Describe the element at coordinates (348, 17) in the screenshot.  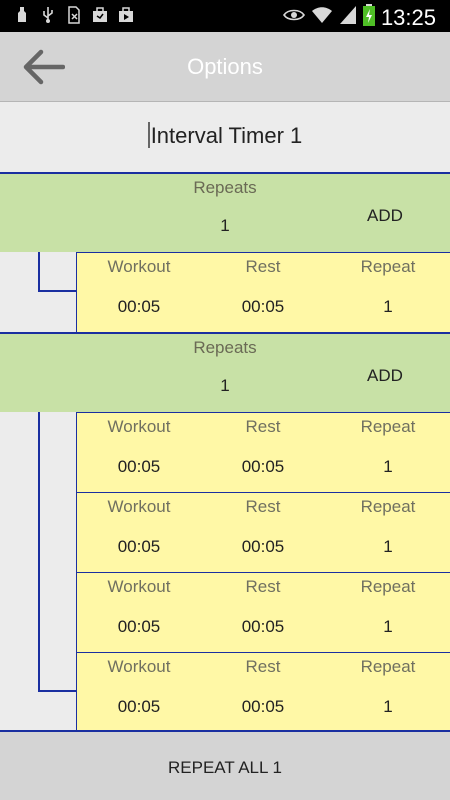
I see `signal-icon` at that location.